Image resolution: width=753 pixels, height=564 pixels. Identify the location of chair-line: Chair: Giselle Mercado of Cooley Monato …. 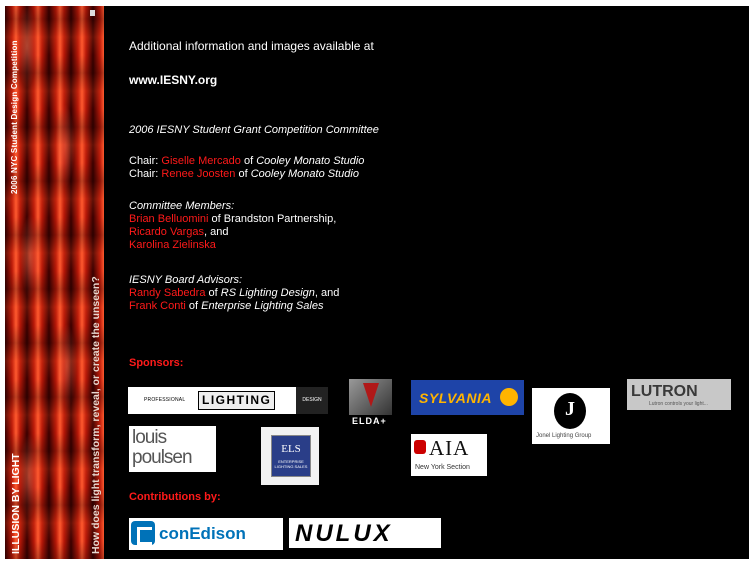
(246, 161).